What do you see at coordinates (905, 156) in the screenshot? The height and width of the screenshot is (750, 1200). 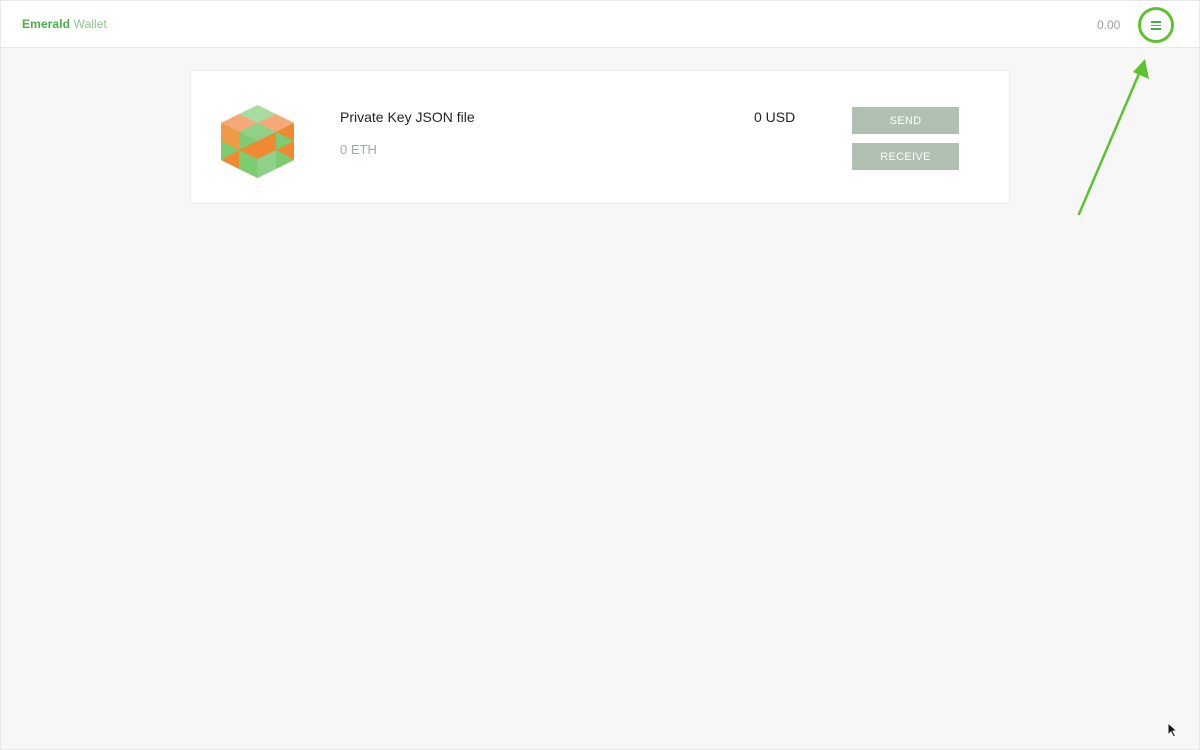 I see `receive-button: RECEIVE` at bounding box center [905, 156].